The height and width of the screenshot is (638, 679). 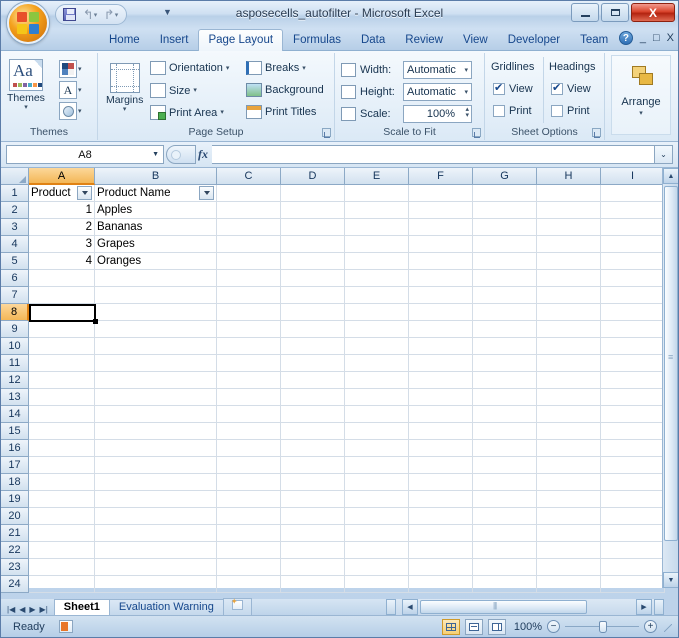 I want to click on row-header-19: 19, so click(x=15, y=499).